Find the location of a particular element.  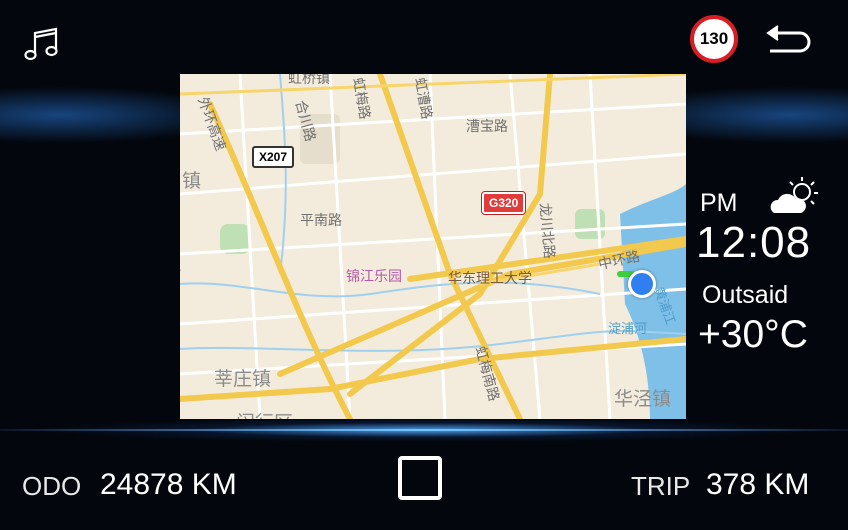

map-label-town: 华泾镇 is located at coordinates (643, 399).